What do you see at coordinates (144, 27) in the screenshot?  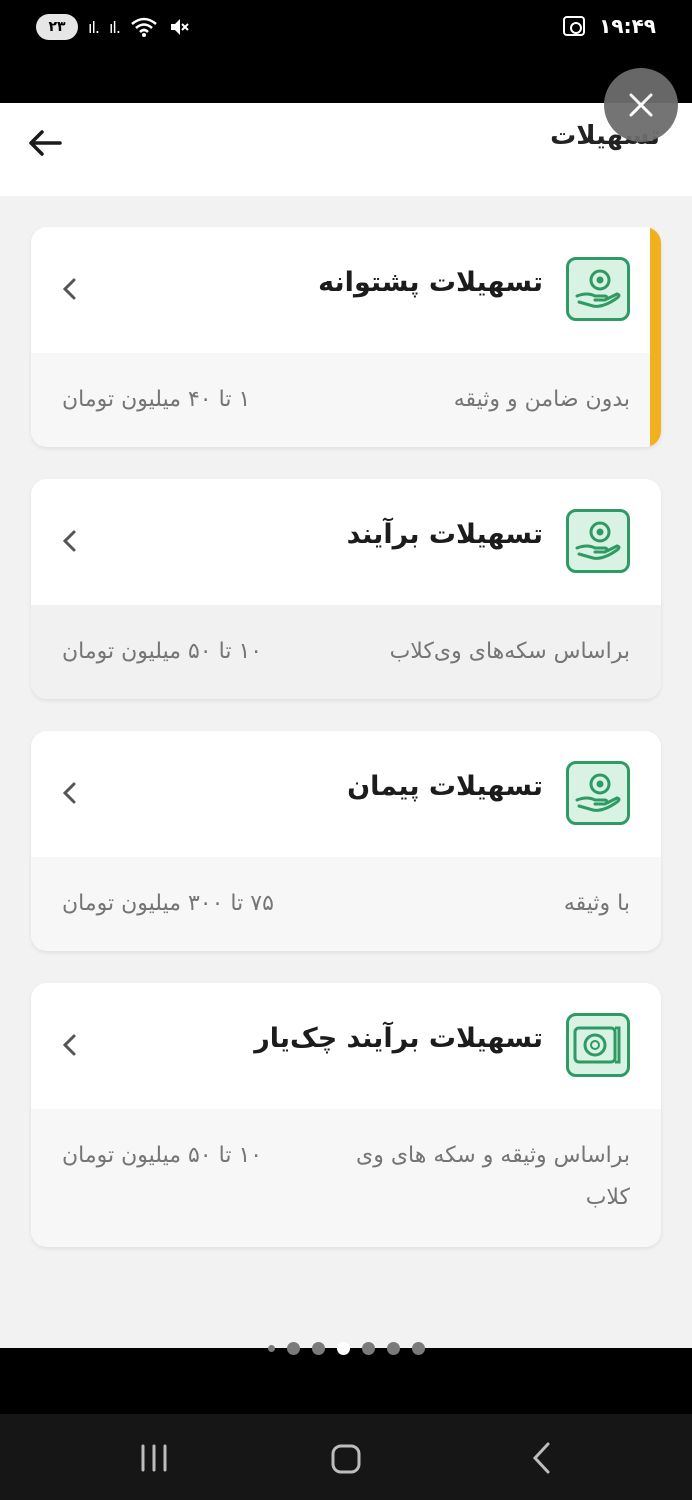 I see `wifi-icon` at bounding box center [144, 27].